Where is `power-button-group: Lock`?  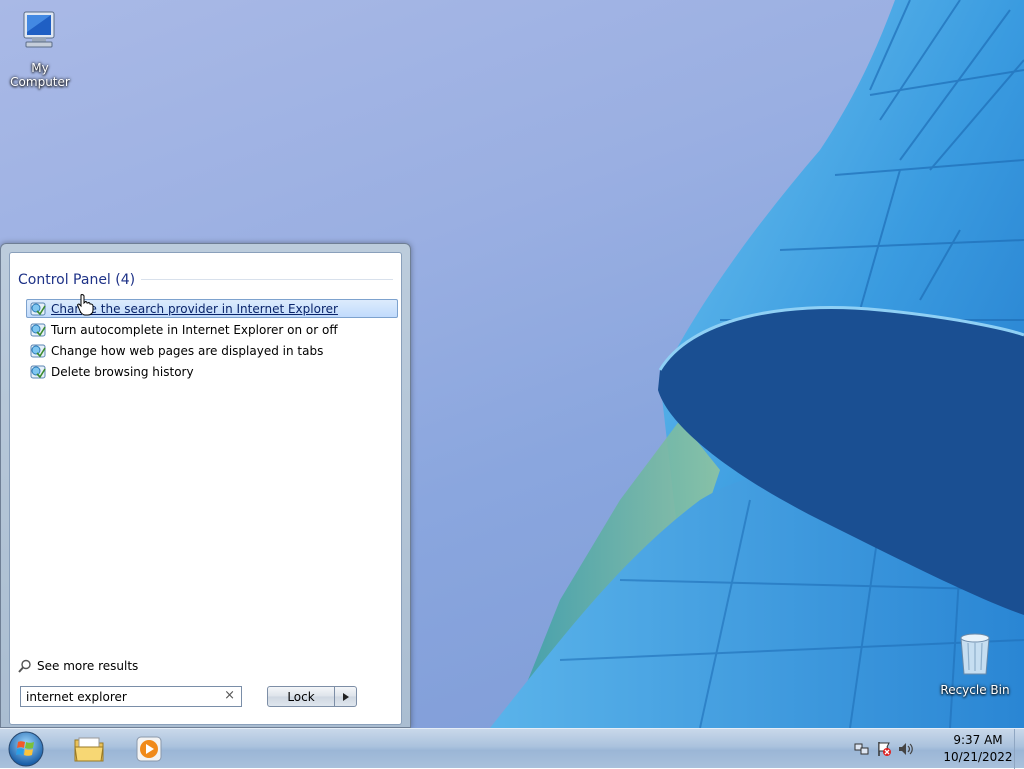
power-button-group: Lock is located at coordinates (312, 696).